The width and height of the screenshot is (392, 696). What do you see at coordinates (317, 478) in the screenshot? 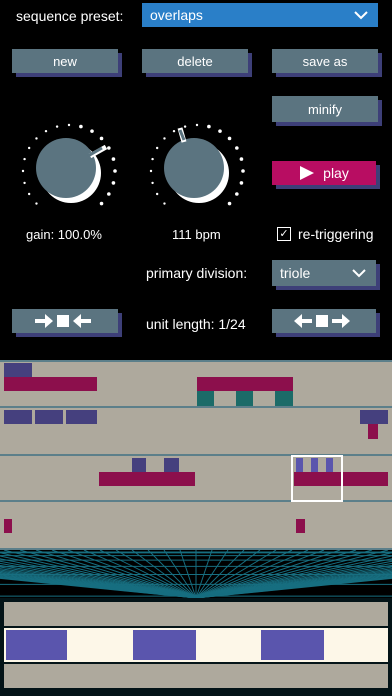
I see `selection-box` at bounding box center [317, 478].